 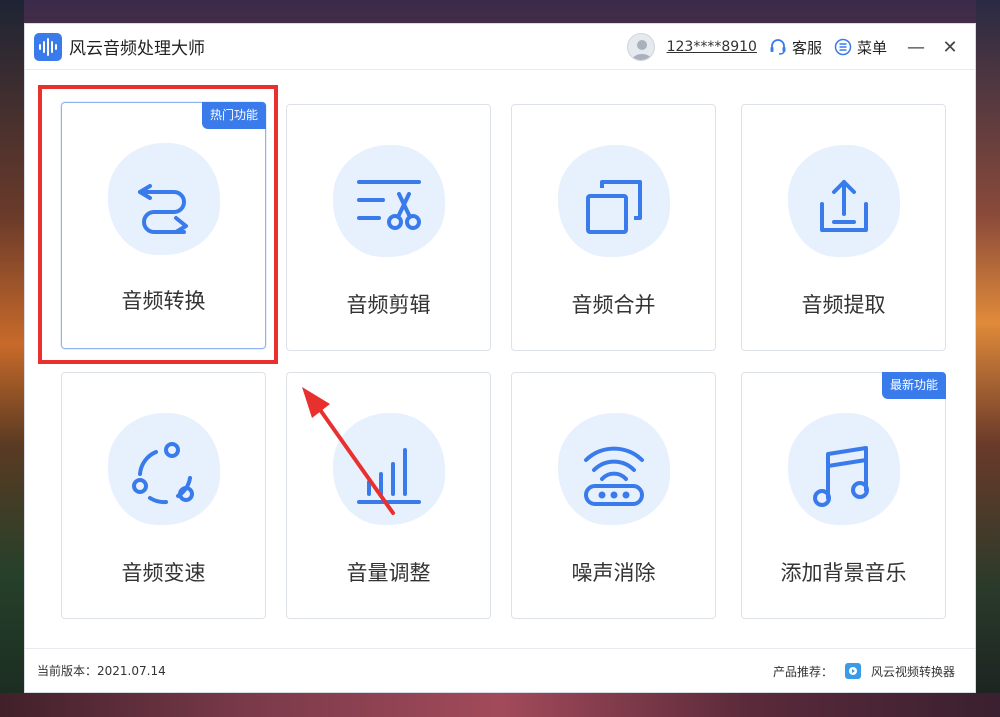 I want to click on desktop-background-bottom, so click(x=500, y=705).